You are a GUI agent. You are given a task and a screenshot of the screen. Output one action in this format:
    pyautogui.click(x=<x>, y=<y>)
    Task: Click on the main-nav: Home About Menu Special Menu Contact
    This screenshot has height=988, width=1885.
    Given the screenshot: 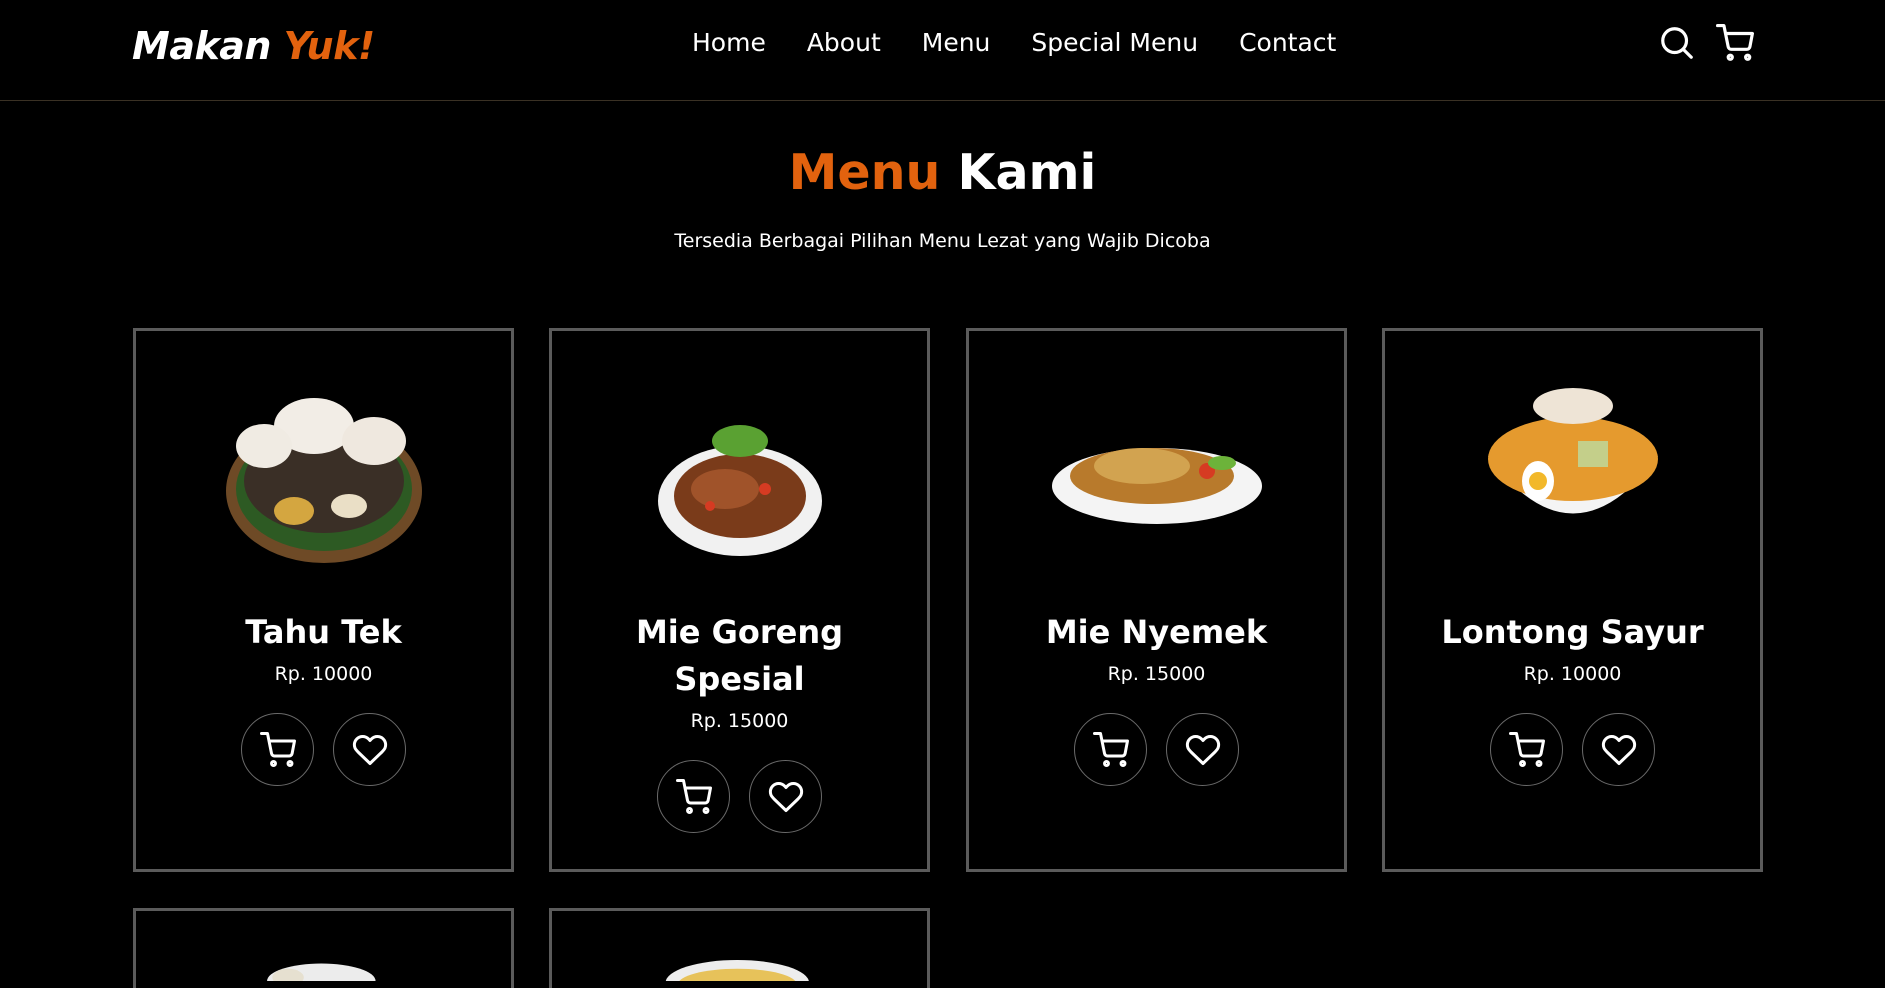 What is the action you would take?
    pyautogui.click(x=1014, y=42)
    